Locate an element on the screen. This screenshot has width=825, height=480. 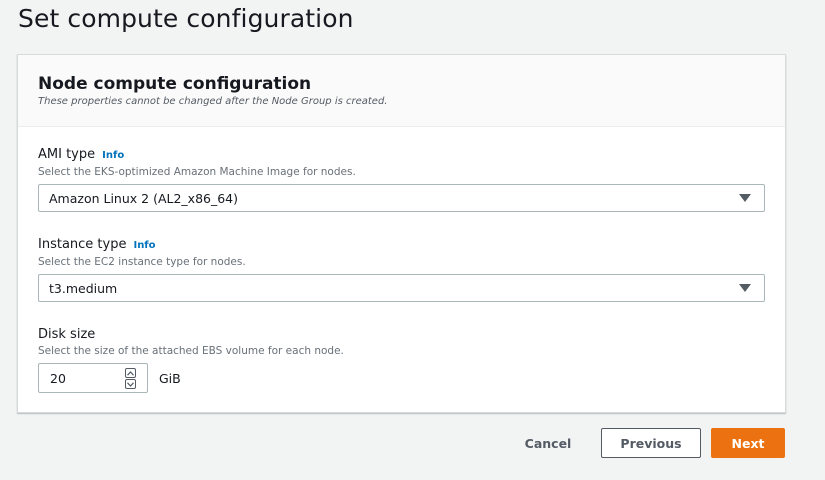
disk-size-unit: GiB is located at coordinates (170, 378).